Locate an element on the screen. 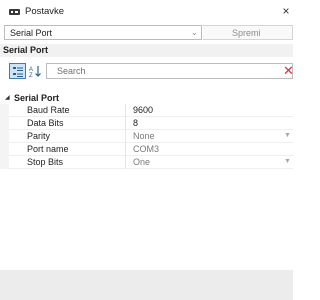 This screenshot has width=320, height=300. property-row-port-name: Port name COM3 is located at coordinates (146, 149).